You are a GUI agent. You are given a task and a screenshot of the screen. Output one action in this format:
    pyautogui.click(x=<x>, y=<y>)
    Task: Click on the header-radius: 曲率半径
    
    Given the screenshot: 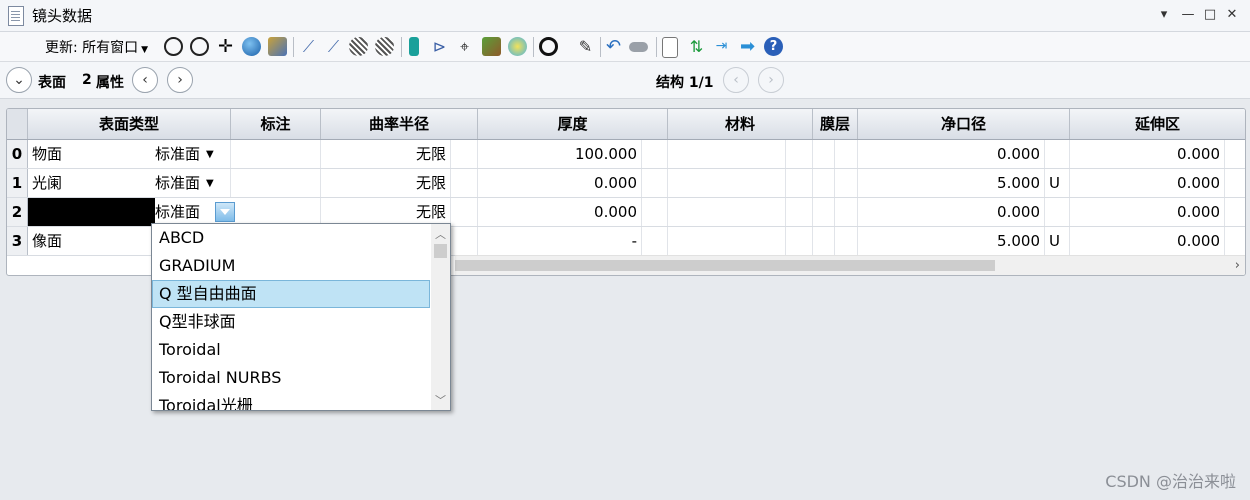 What is the action you would take?
    pyautogui.click(x=399, y=124)
    